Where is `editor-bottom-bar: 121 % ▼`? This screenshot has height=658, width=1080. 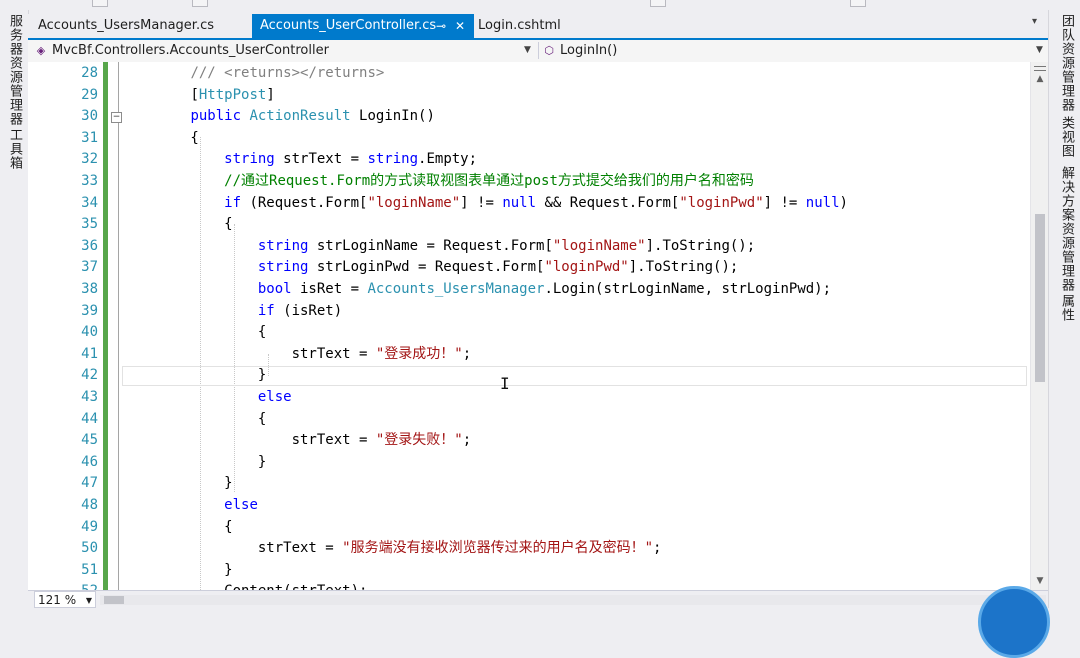
editor-bottom-bar: 121 % ▼ is located at coordinates (538, 599).